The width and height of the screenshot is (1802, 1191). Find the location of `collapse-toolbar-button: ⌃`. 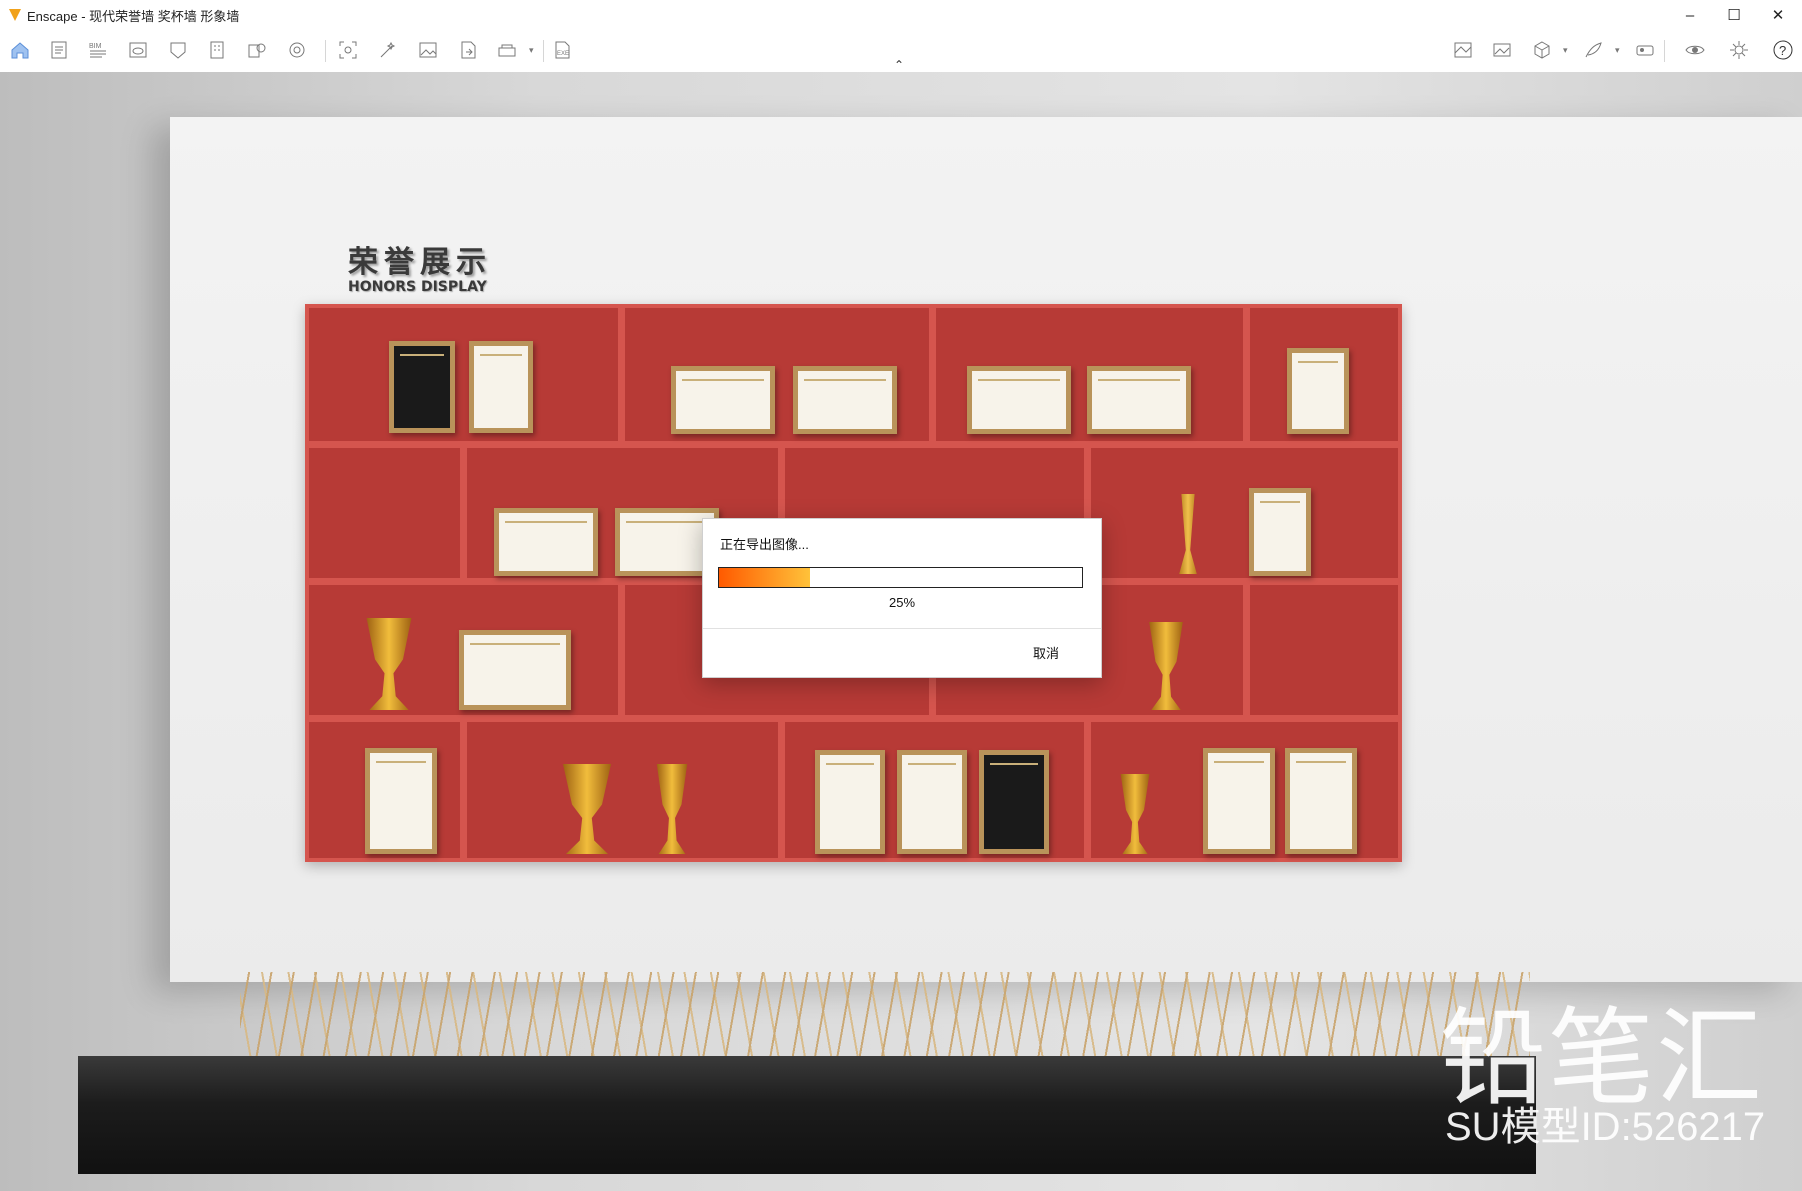

collapse-toolbar-button: ⌃ is located at coordinates (899, 65).